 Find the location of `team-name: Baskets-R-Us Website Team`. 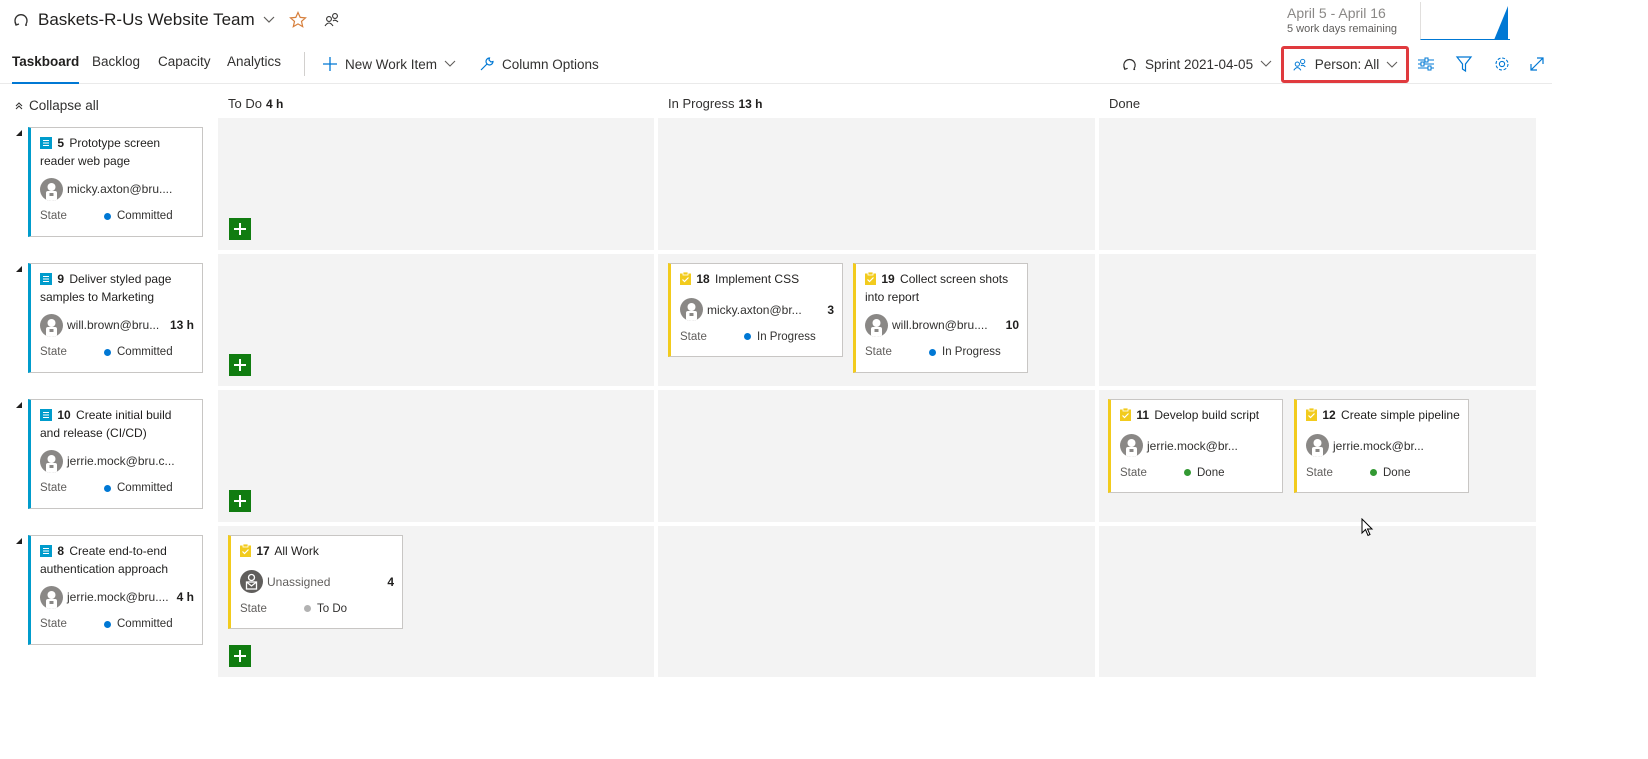

team-name: Baskets-R-Us Website Team is located at coordinates (146, 20).